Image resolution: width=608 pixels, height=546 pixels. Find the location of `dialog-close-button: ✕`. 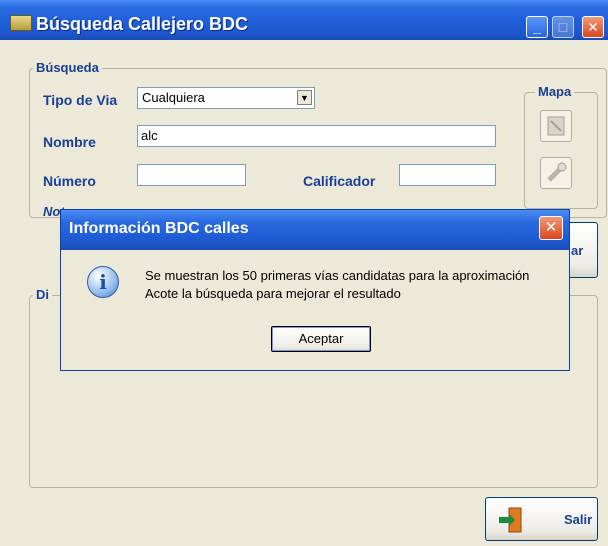

dialog-close-button: ✕ is located at coordinates (551, 228).